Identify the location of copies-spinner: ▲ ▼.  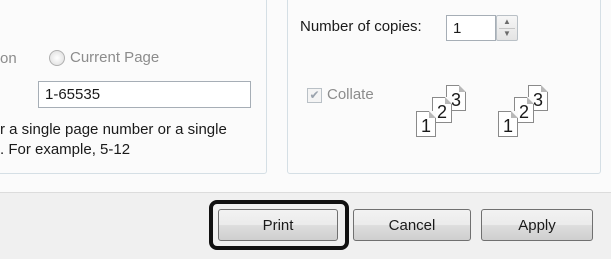
(507, 28).